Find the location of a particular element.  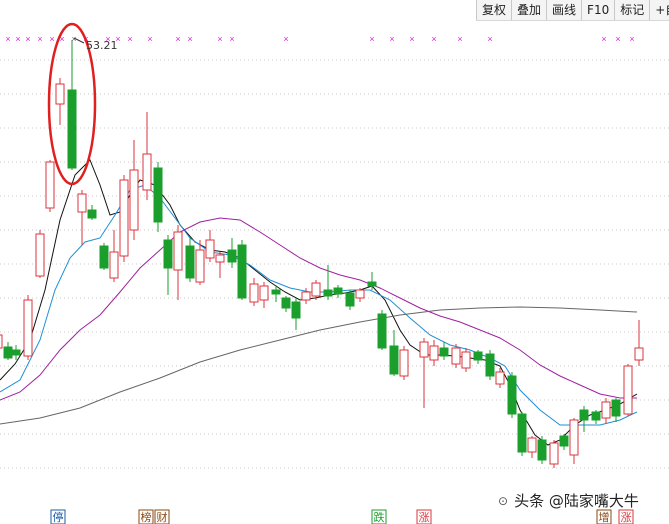

event-marker: 财 is located at coordinates (162, 516).